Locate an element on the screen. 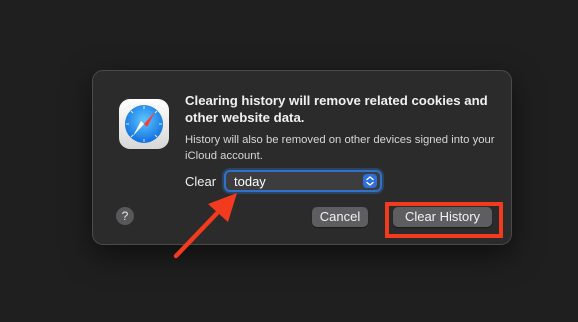  safari-compass-icon is located at coordinates (144, 124).